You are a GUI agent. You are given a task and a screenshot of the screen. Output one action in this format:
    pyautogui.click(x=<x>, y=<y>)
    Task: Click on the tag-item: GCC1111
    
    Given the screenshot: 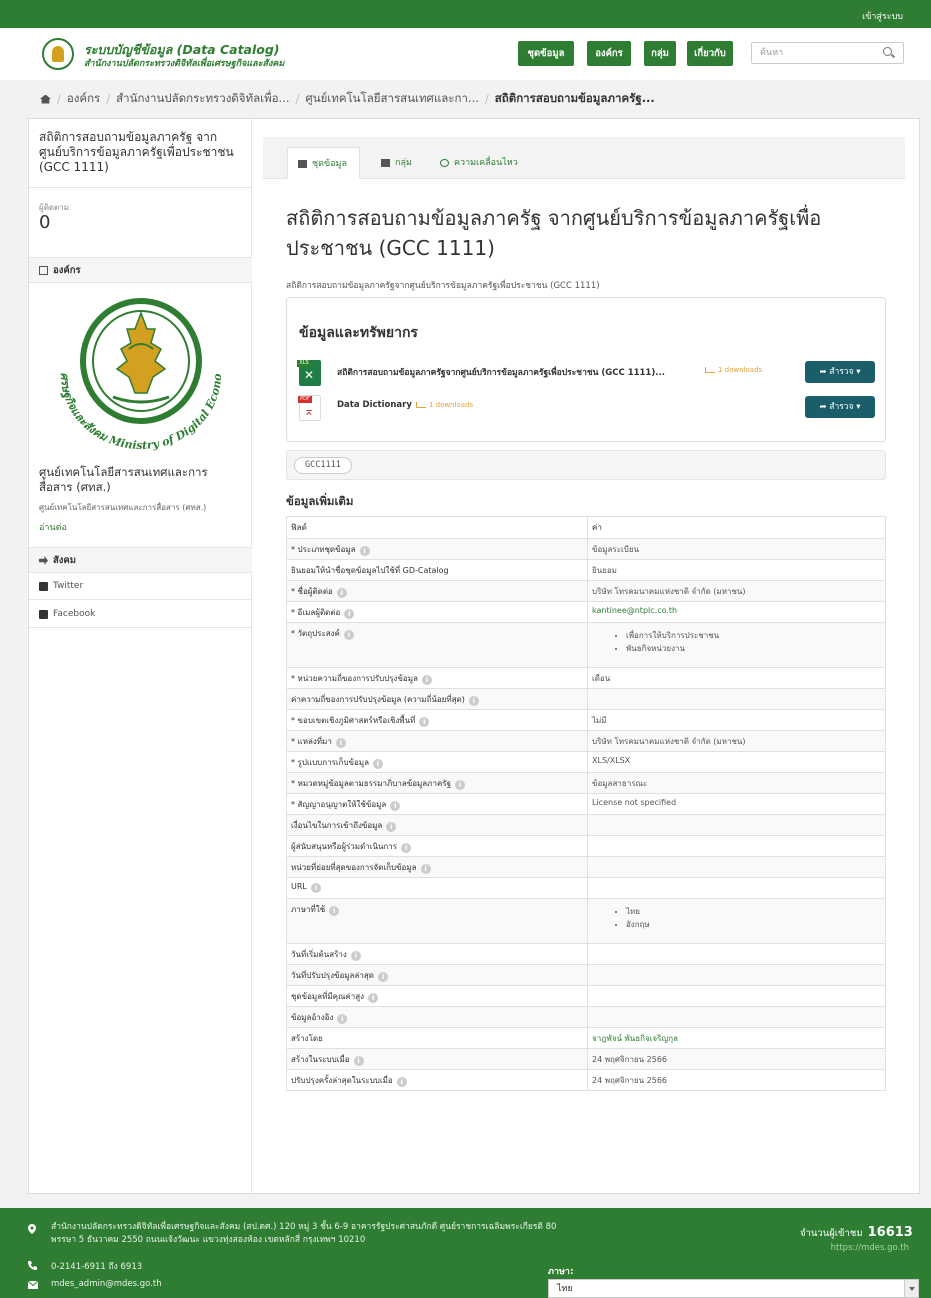 What is the action you would take?
    pyautogui.click(x=323, y=465)
    